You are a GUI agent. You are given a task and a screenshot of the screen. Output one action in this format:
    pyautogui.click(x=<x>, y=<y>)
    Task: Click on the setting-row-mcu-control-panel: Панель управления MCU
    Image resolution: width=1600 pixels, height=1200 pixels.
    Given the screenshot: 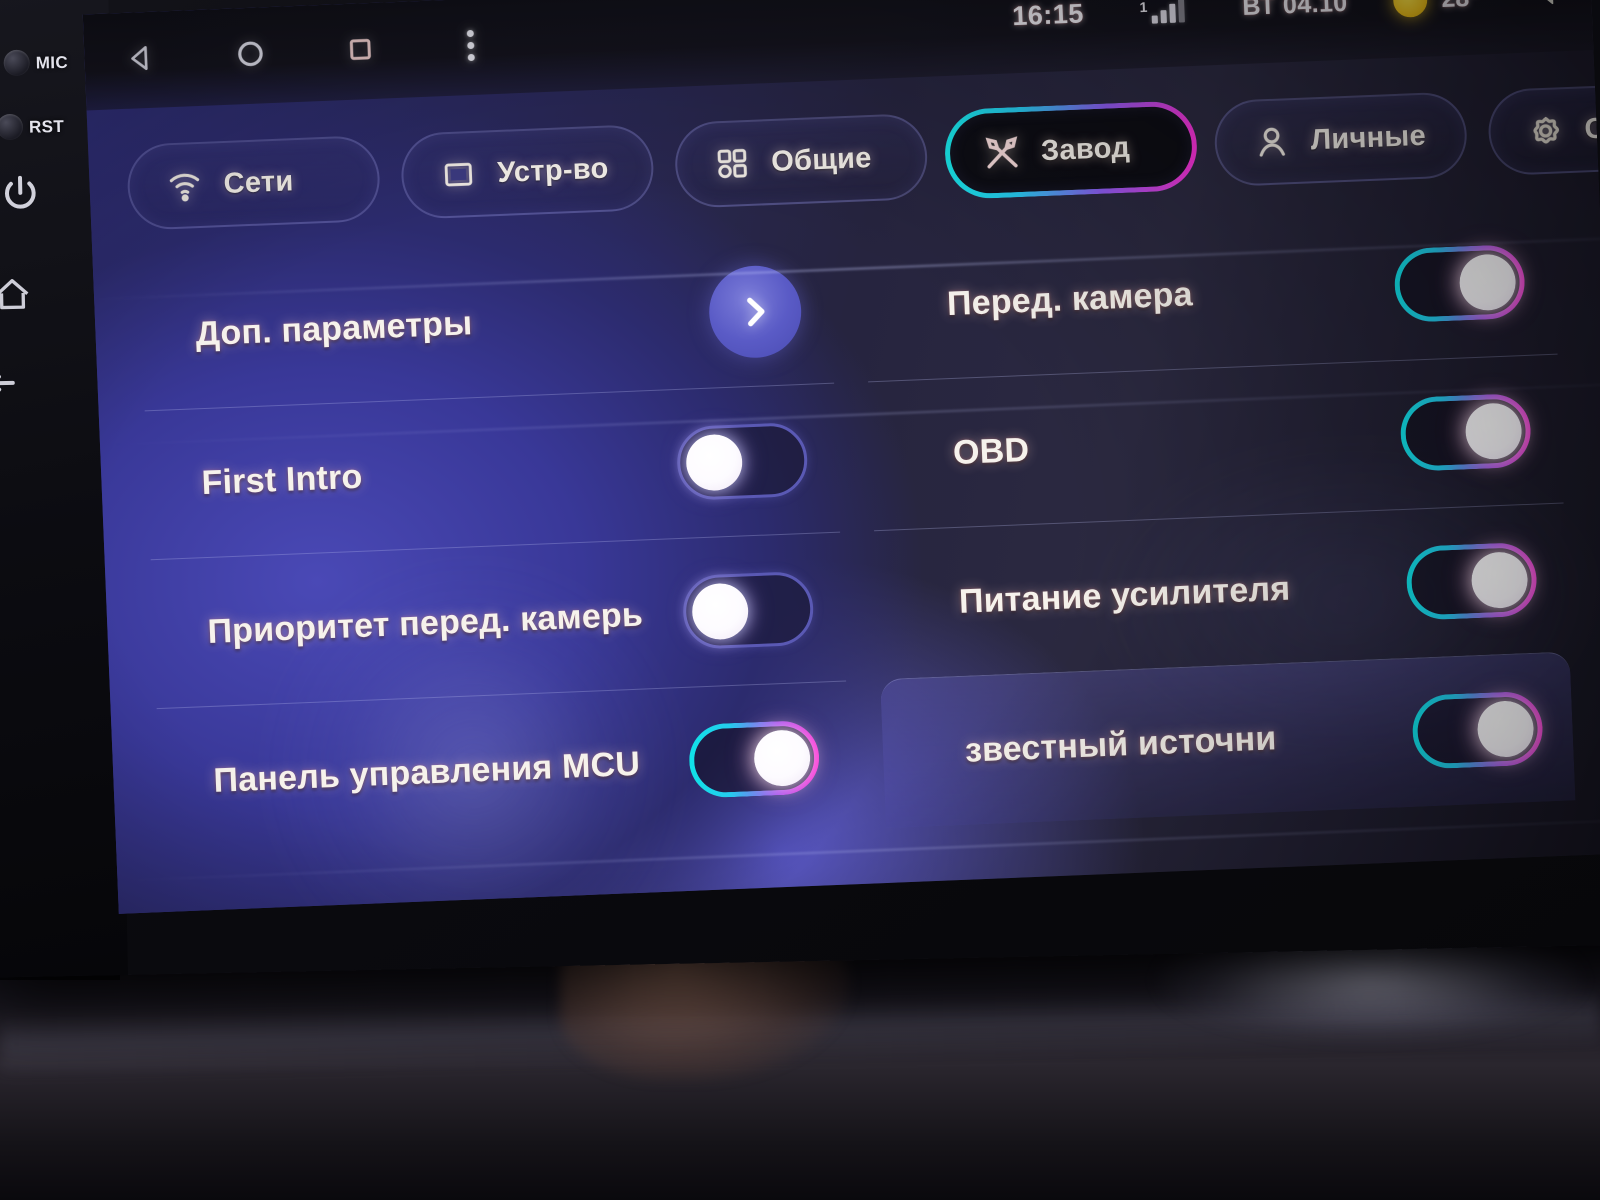 What is the action you would take?
    pyautogui.click(x=504, y=769)
    